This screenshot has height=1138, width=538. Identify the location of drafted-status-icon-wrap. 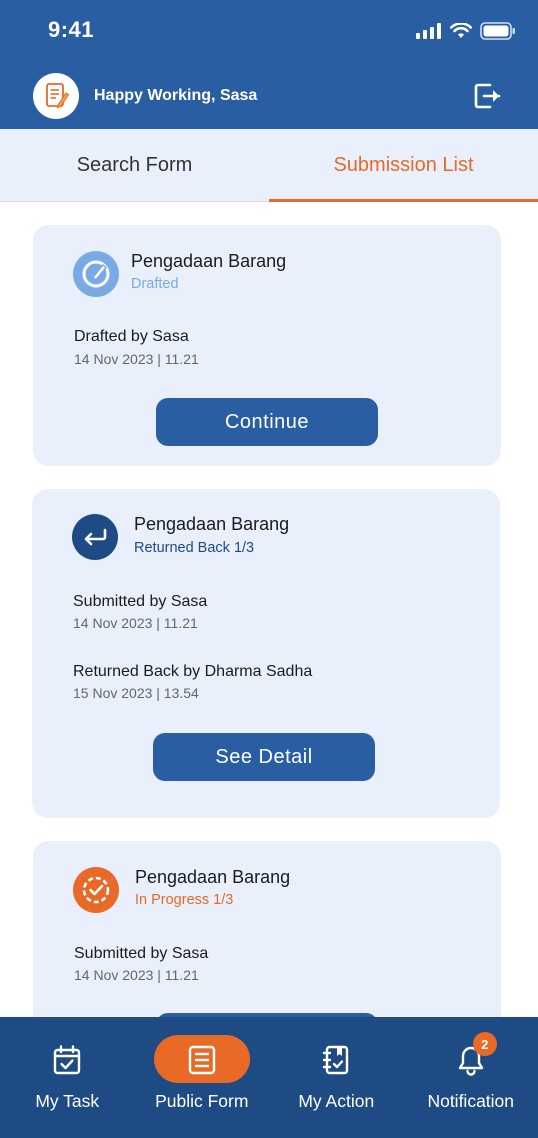
(96, 274).